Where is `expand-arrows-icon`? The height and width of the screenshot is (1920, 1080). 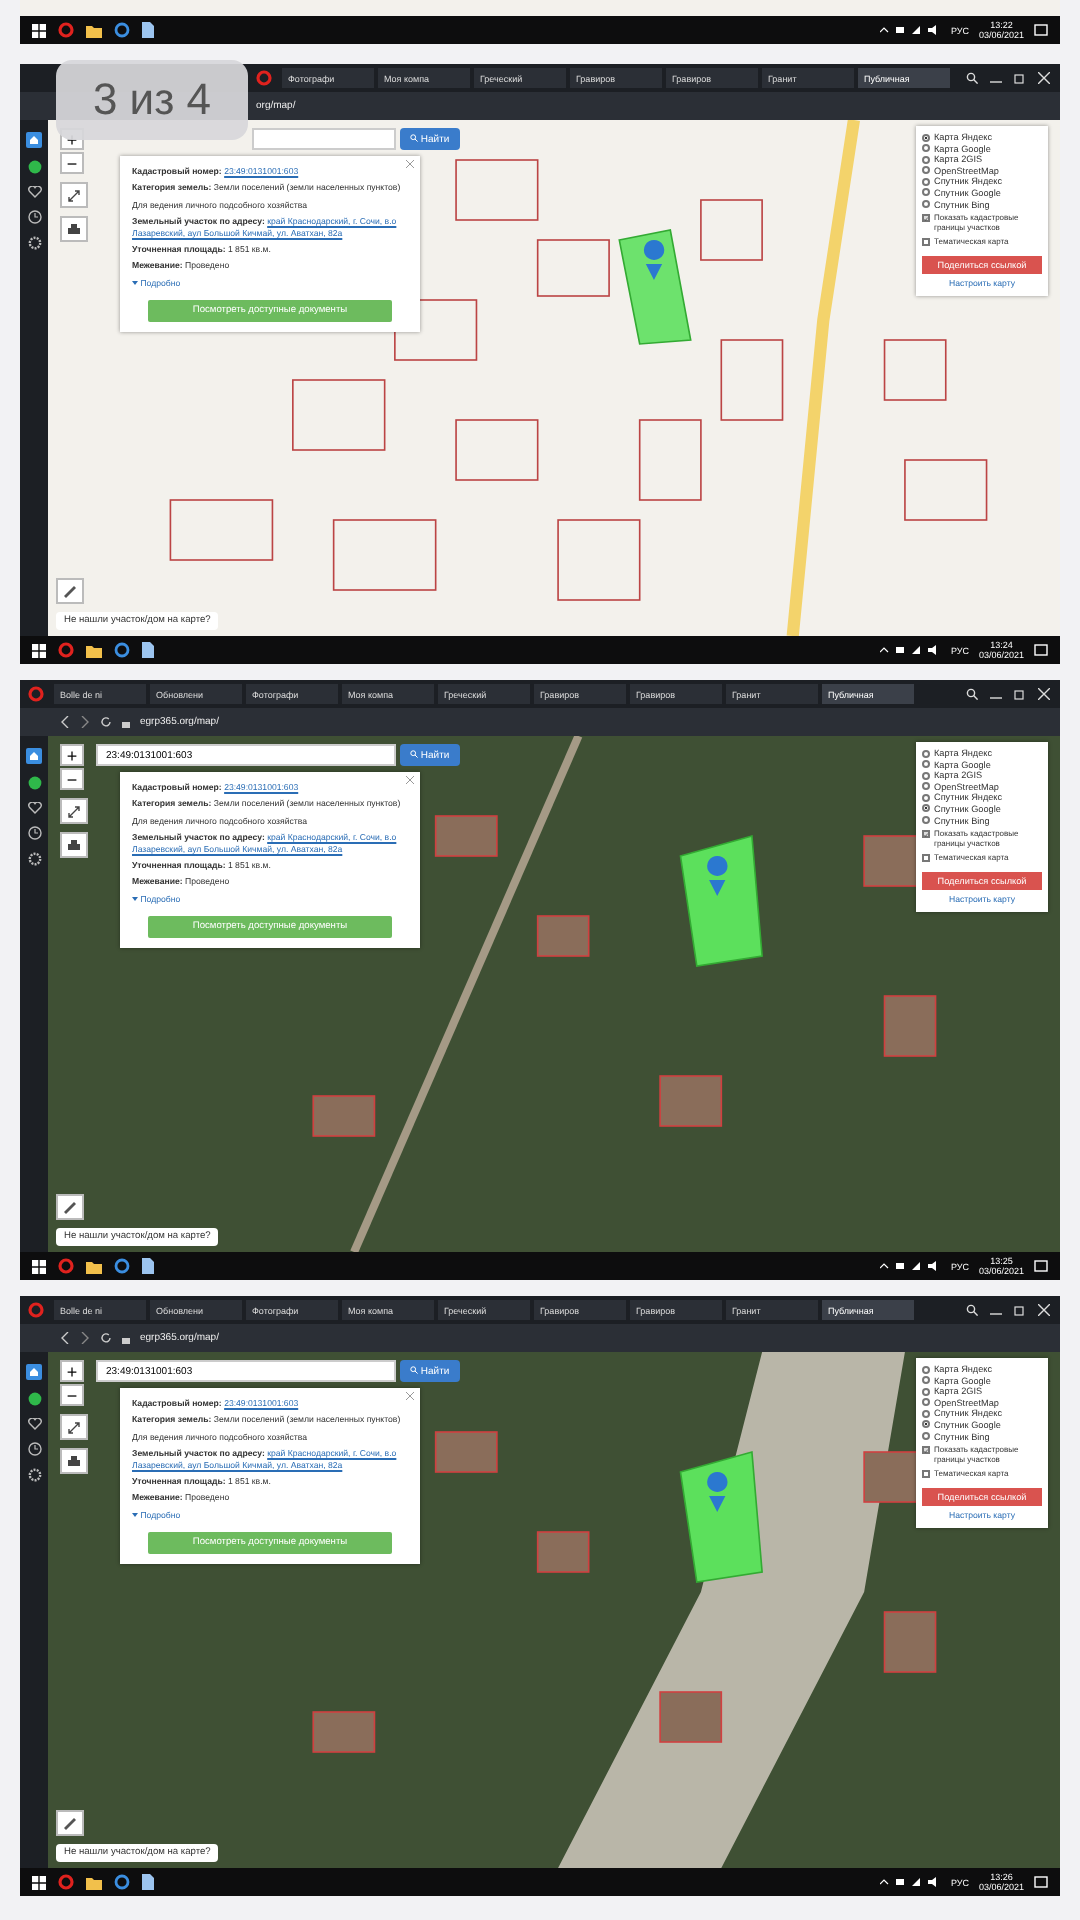 expand-arrows-icon is located at coordinates (74, 811).